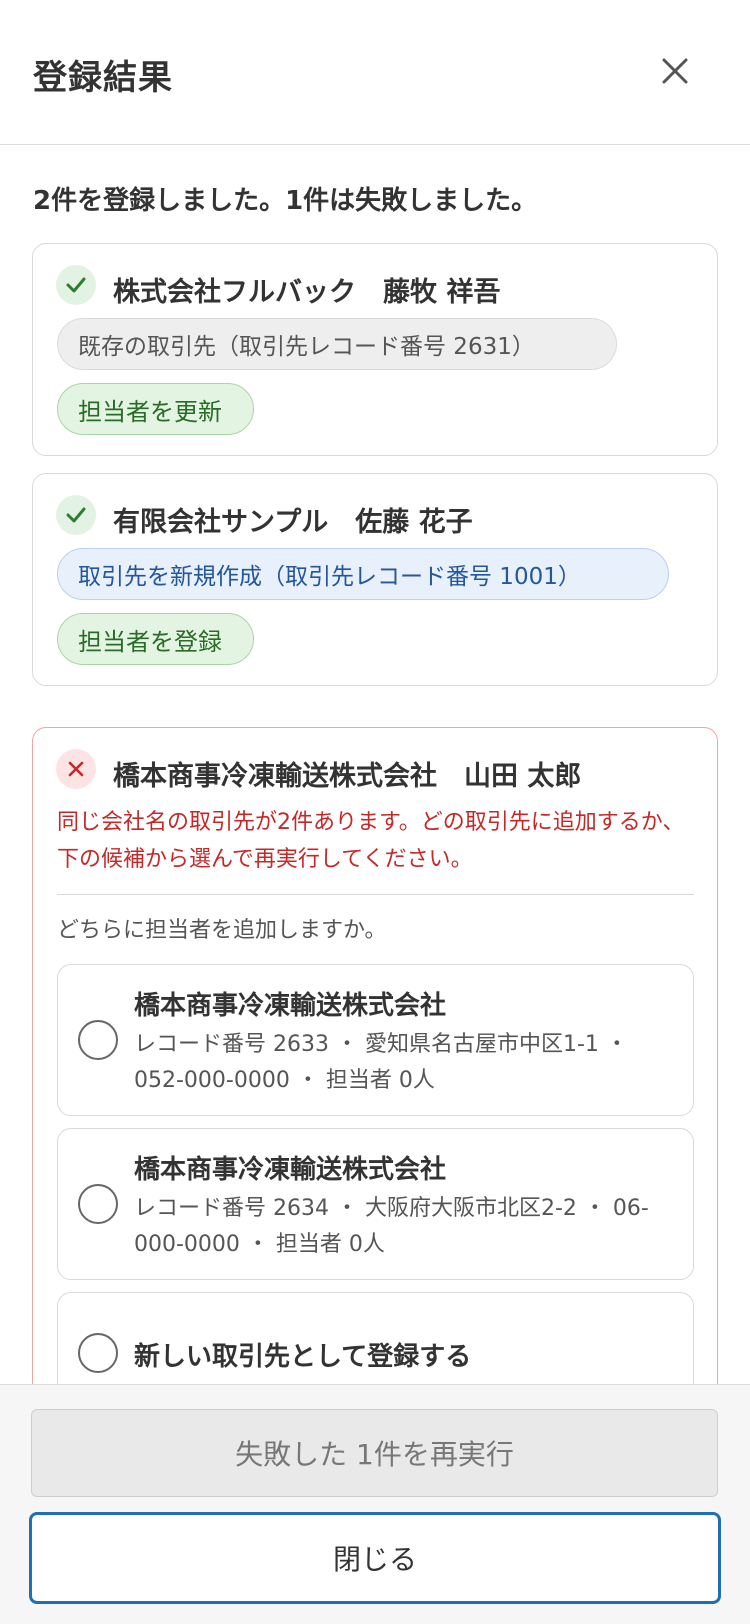 The width and height of the screenshot is (750, 1624). I want to click on contact-name: 有限会社サンプル 佐藤 花子, so click(293, 522).